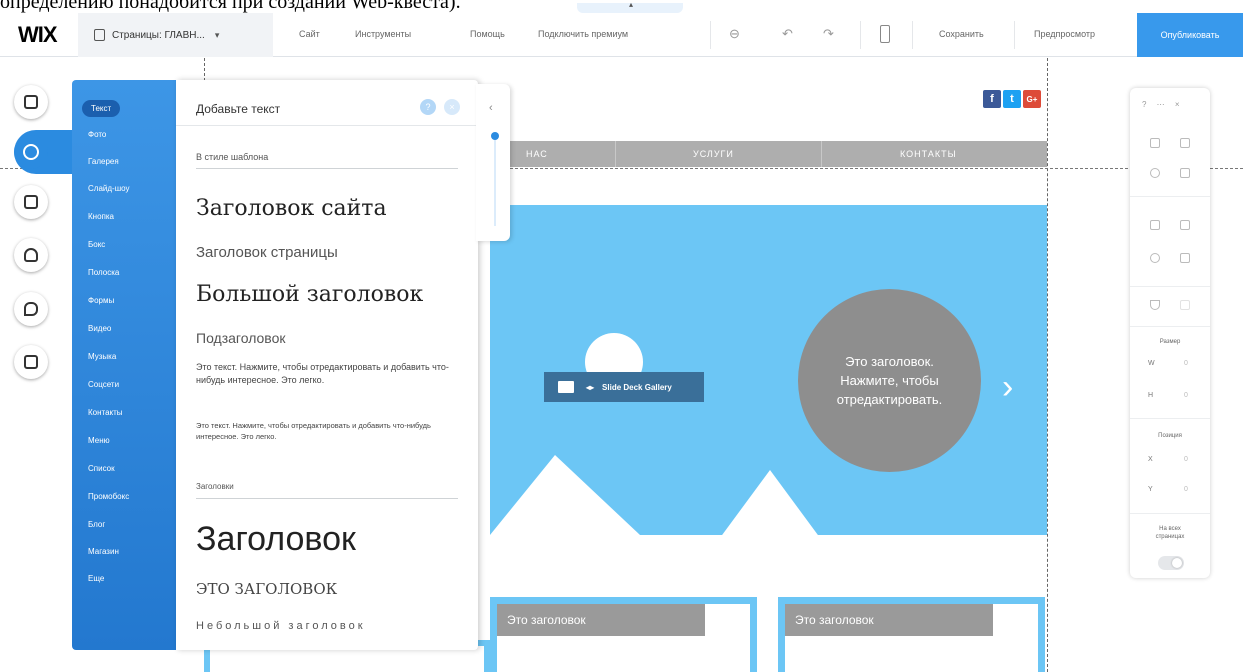  What do you see at coordinates (491, 108) in the screenshot?
I see `chevron-left-icon: ‹` at bounding box center [491, 108].